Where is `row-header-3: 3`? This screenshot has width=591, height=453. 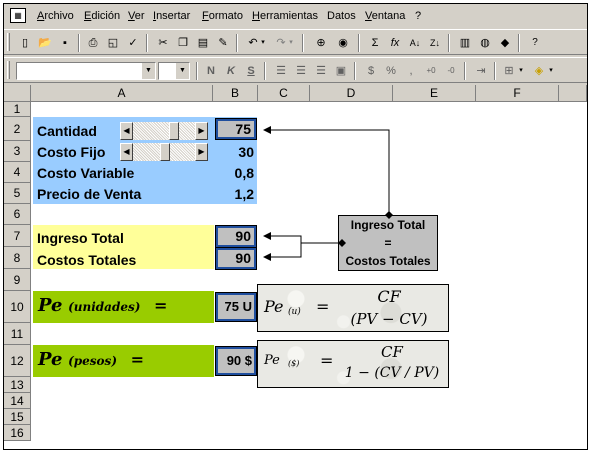 row-header-3: 3 is located at coordinates (17, 151).